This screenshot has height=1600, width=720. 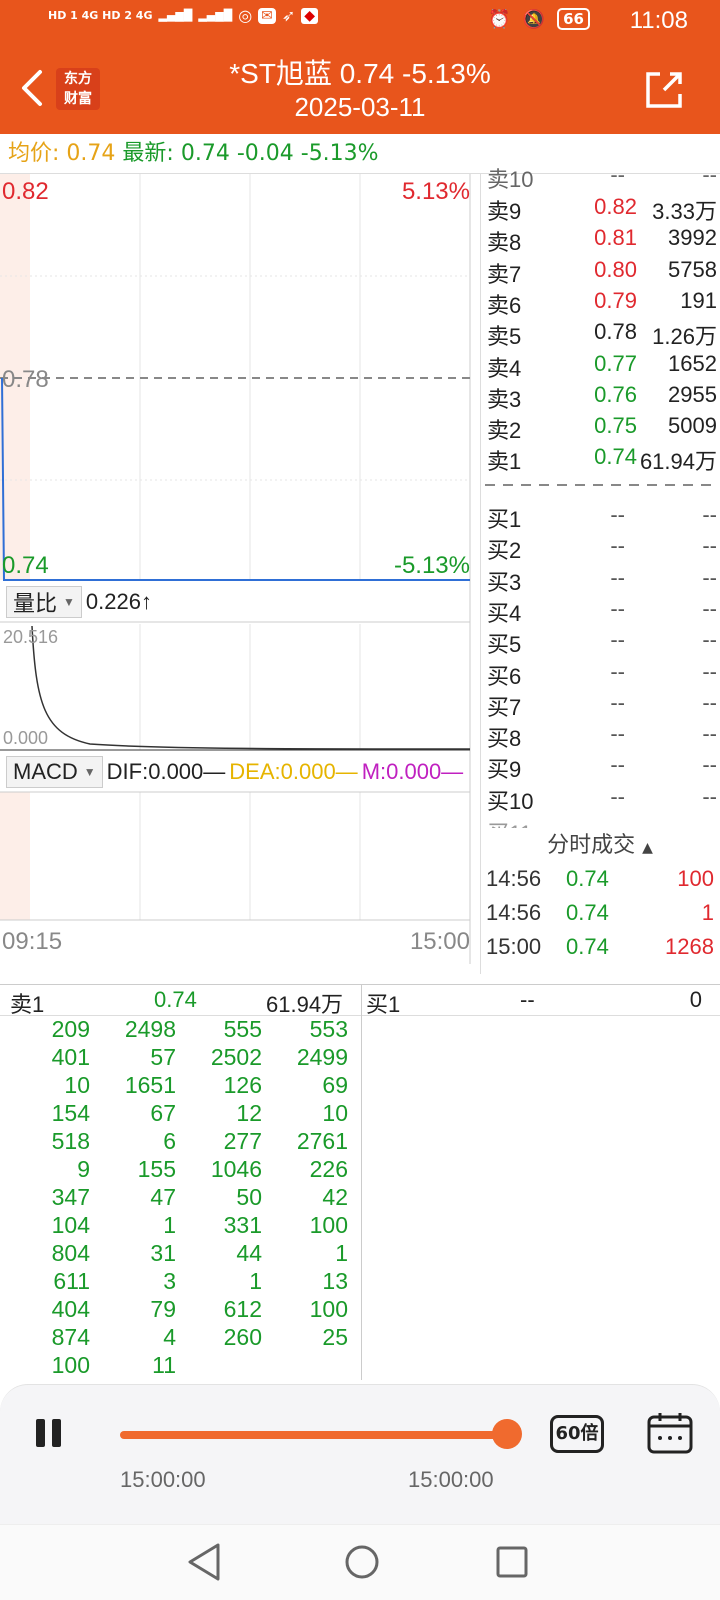 I want to click on ob-sell-row: 卖9 0.82 3.33万, so click(x=600, y=208).